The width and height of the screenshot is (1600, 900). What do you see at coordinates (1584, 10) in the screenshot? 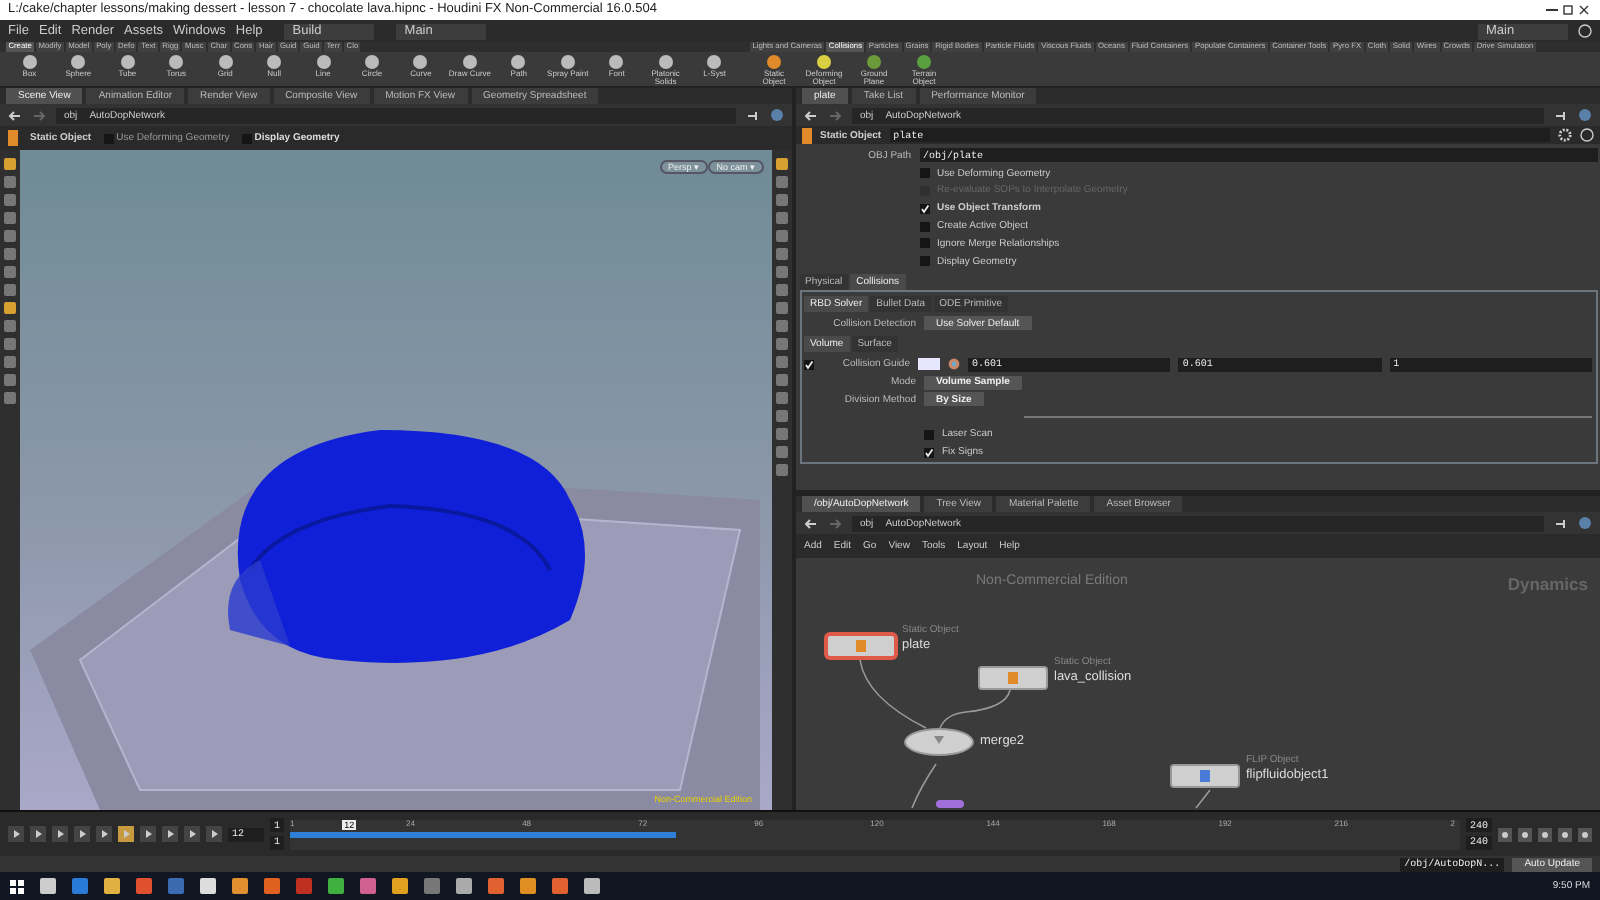
I see `close-icon` at bounding box center [1584, 10].